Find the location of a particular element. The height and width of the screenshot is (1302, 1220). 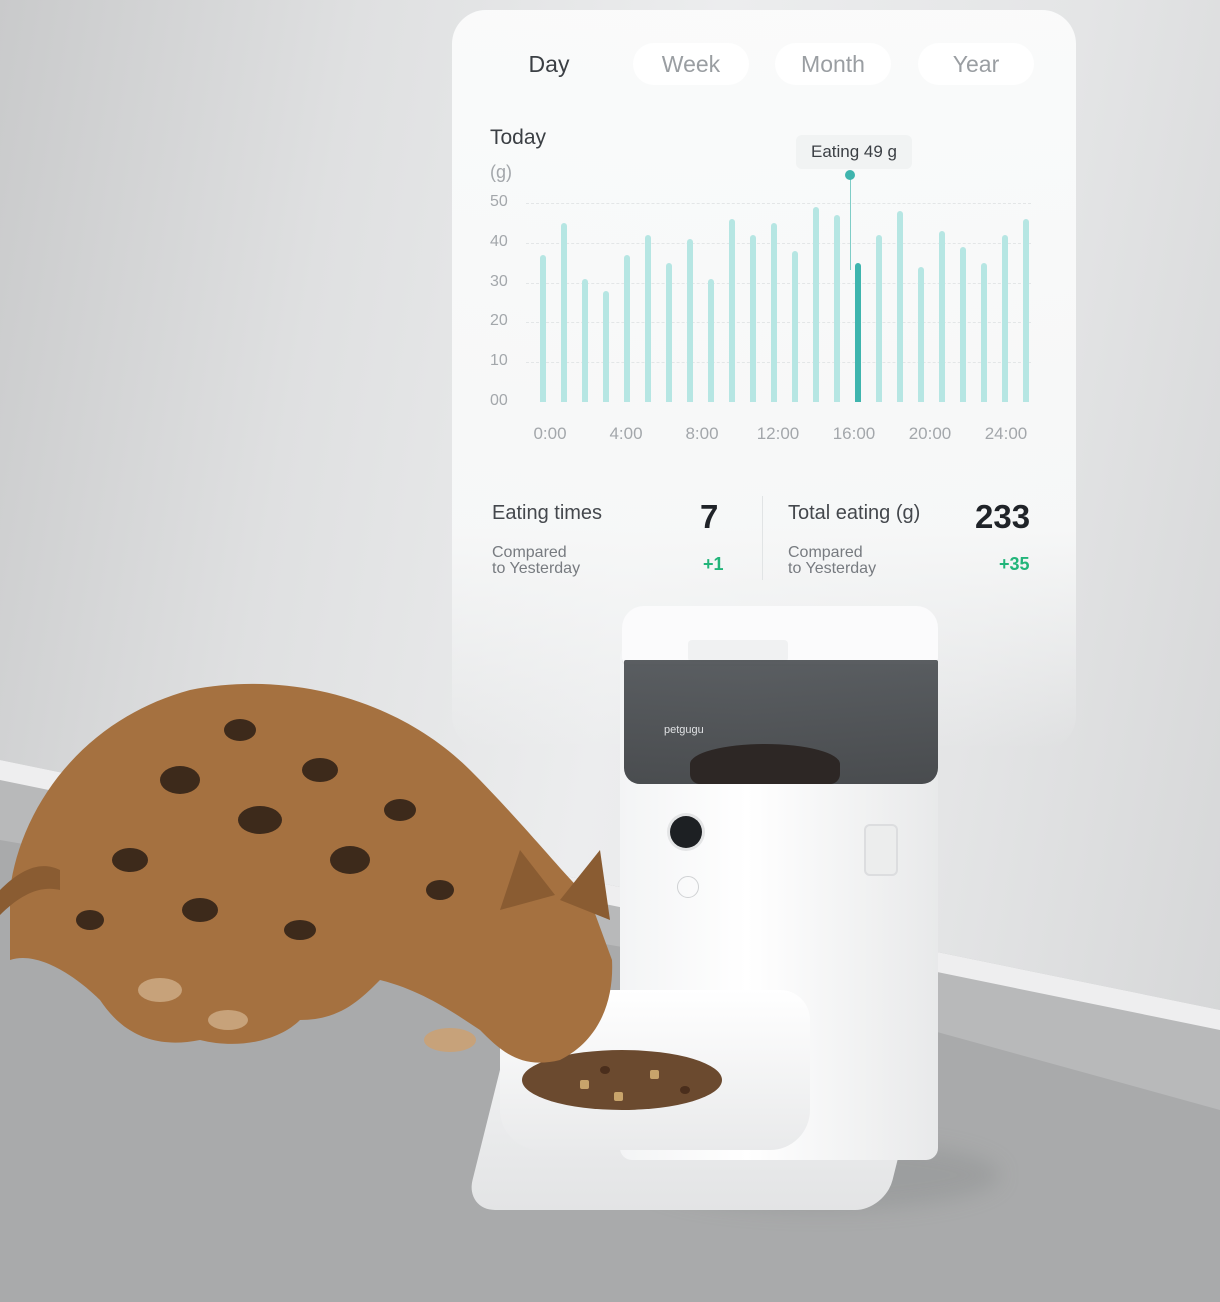

tab-year: Year is located at coordinates (976, 64).